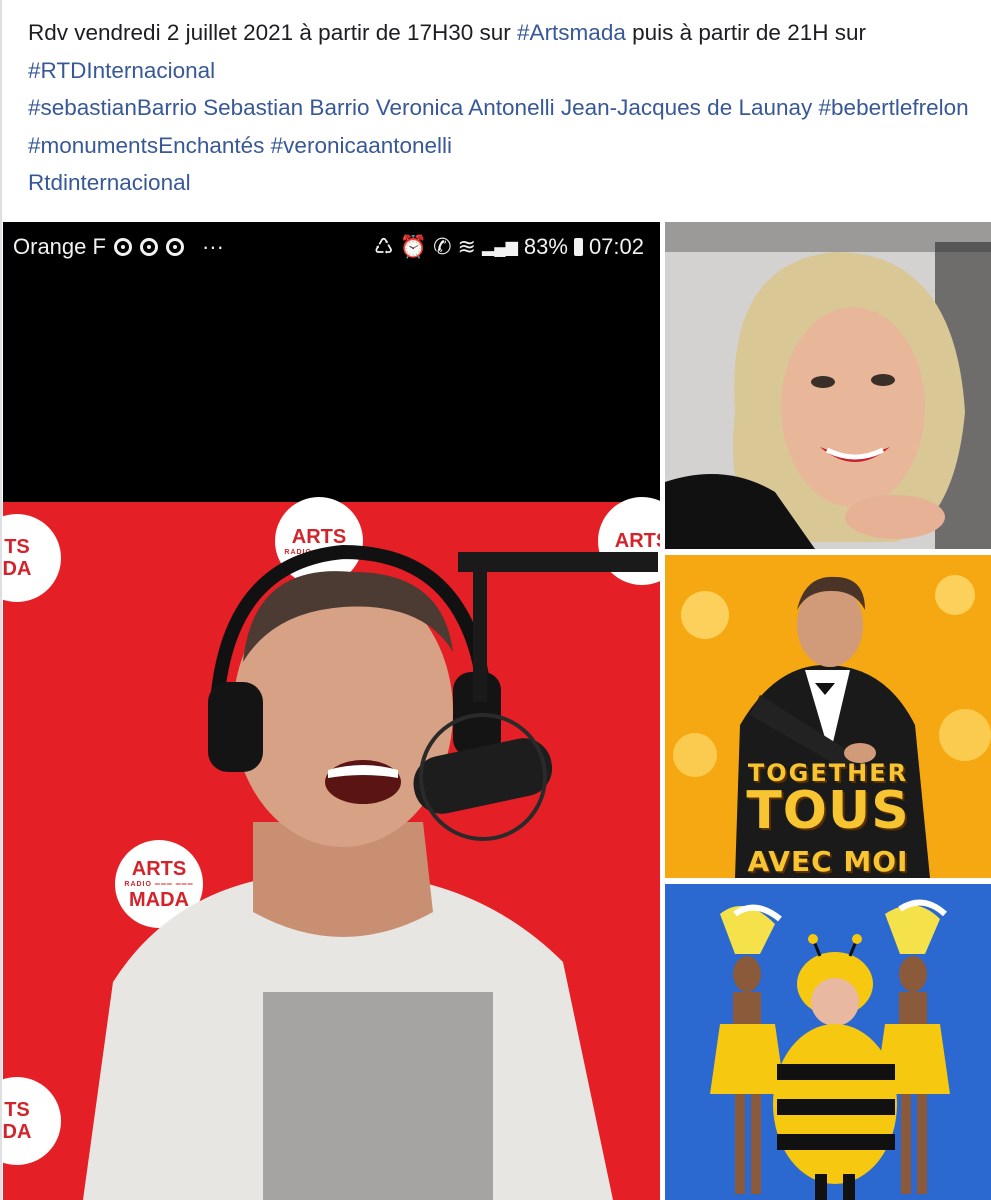 The width and height of the screenshot is (991, 1200). Describe the element at coordinates (745, 32) in the screenshot. I see `post-text-part: puis à partir de 21H sur` at that location.